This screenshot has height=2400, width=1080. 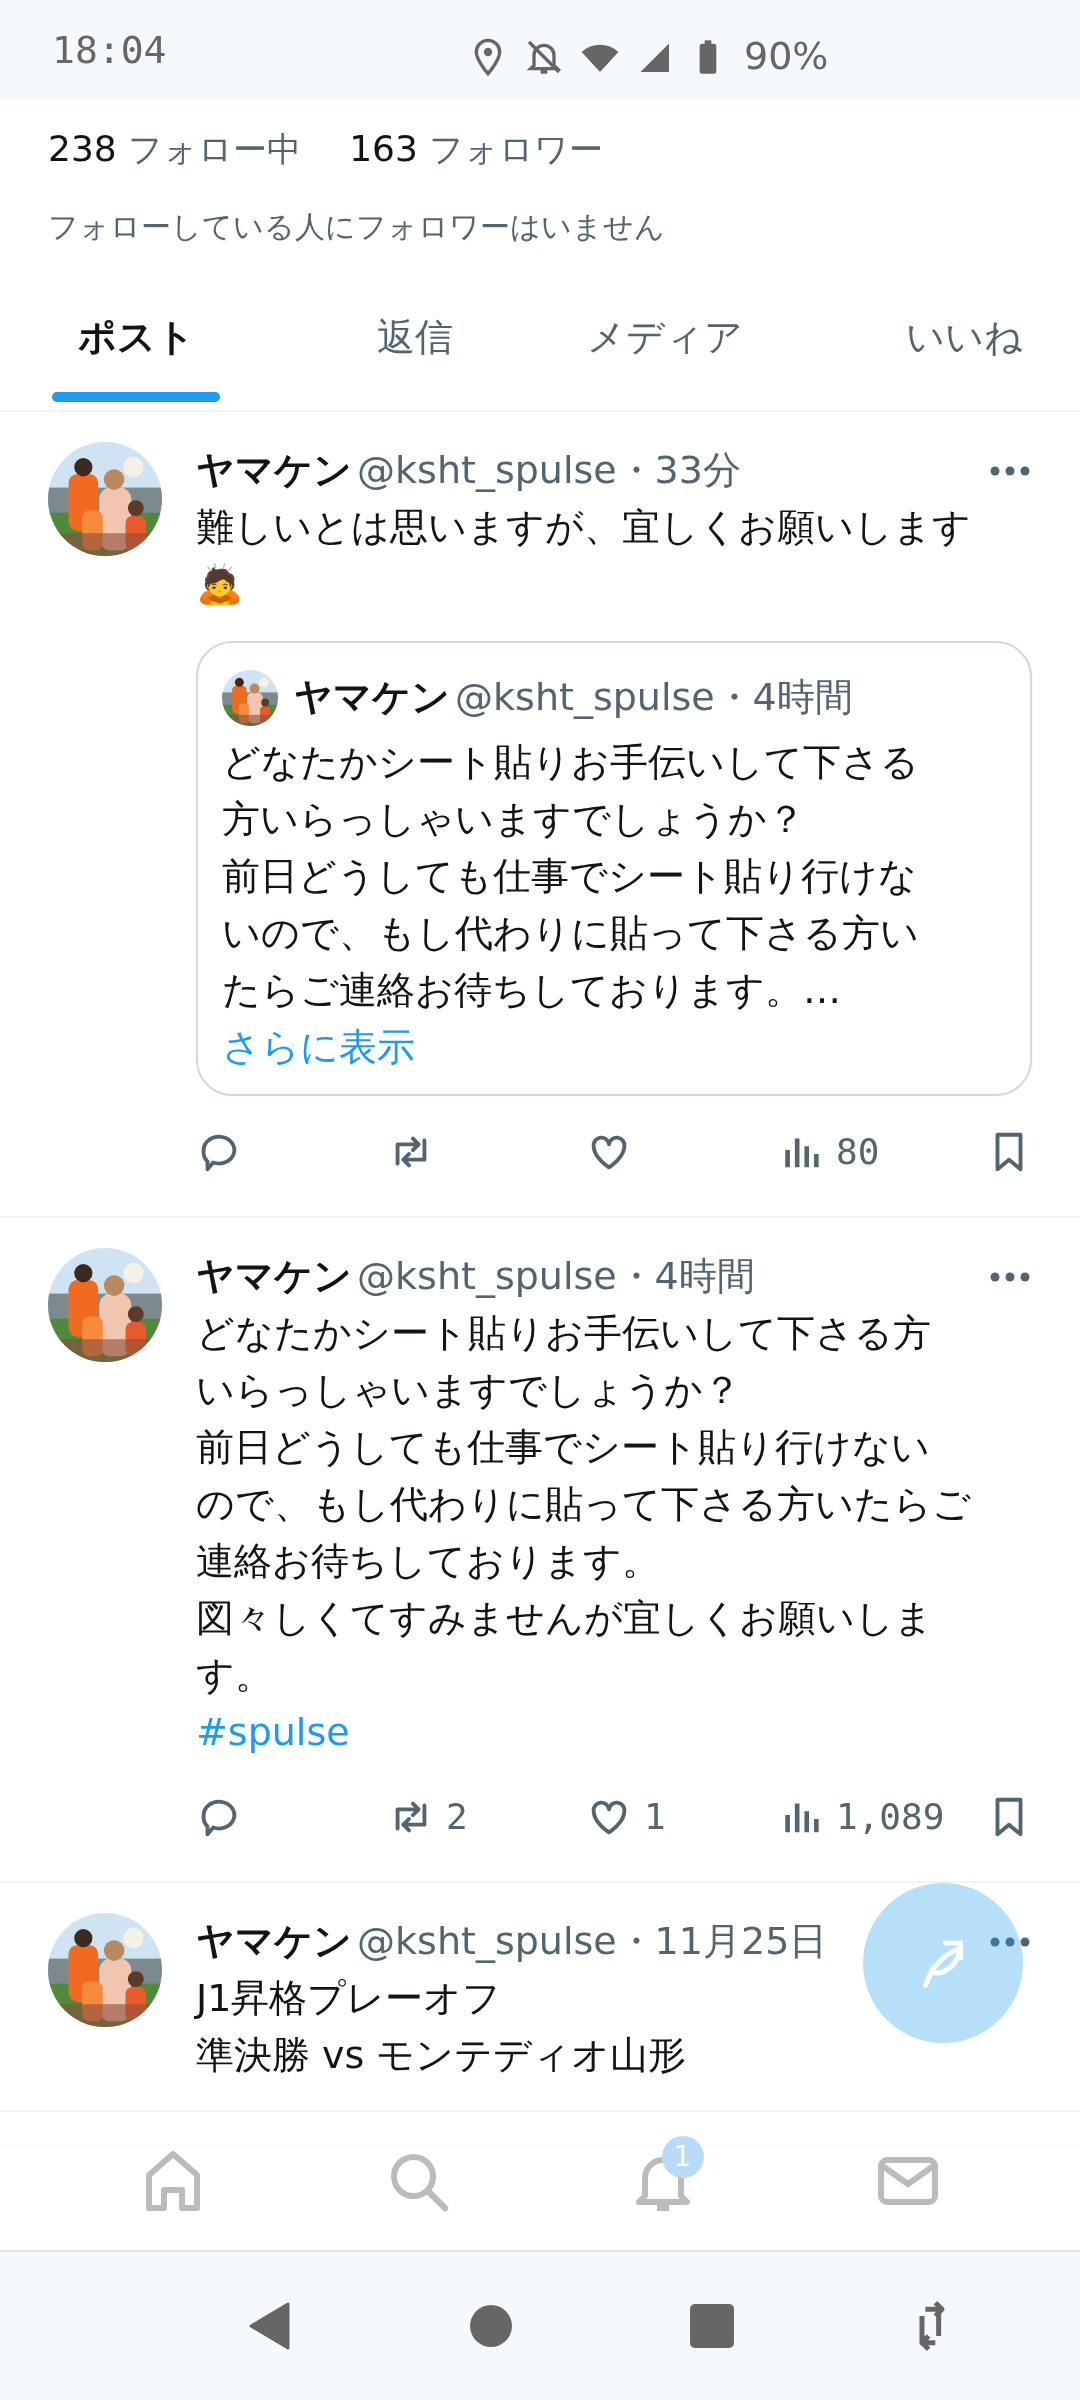 I want to click on views-button: 80, so click(x=829, y=1152).